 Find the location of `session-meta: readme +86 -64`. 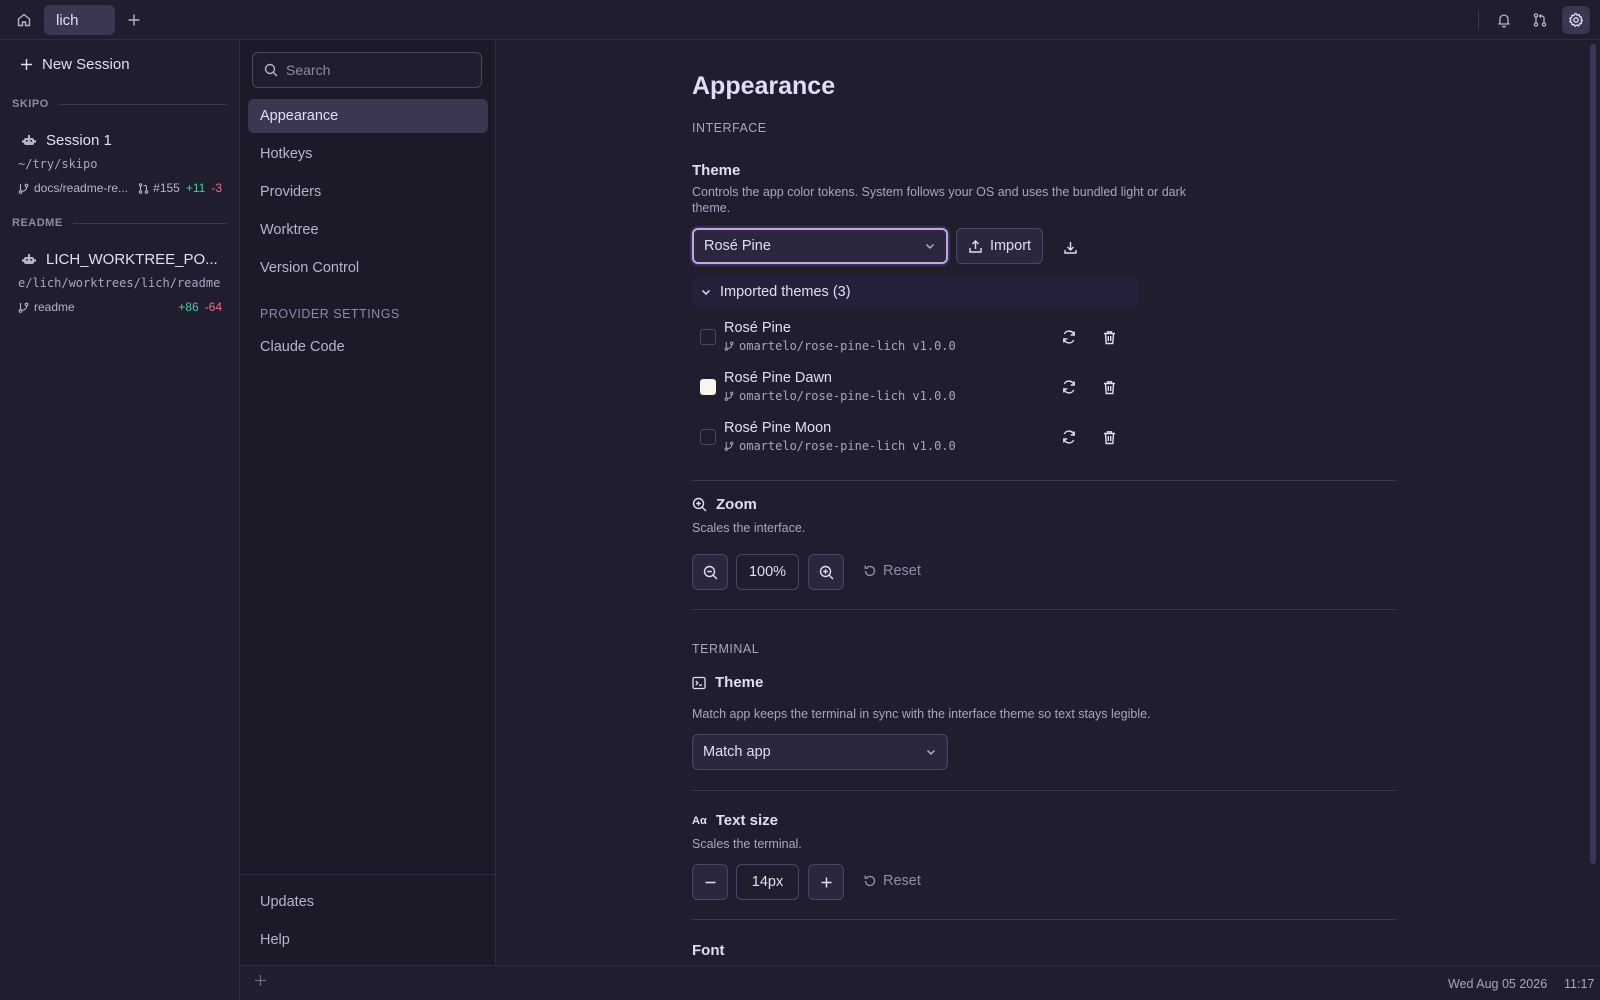

session-meta: readme +86 -64 is located at coordinates (120, 307).